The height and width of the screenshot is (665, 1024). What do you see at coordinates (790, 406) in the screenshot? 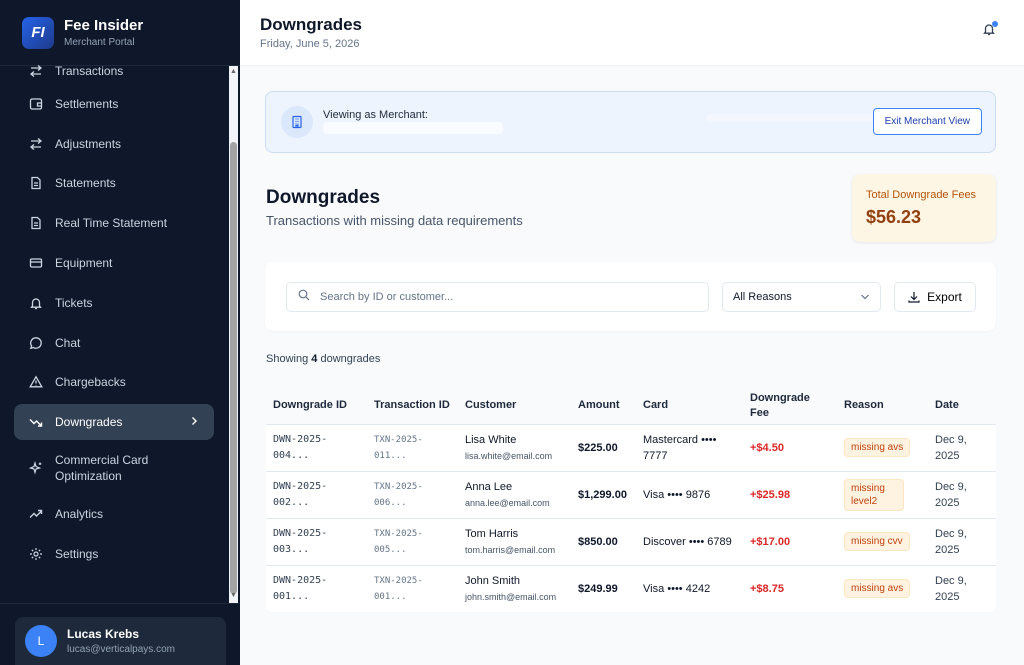
I see `column-header: Downgrade Fee` at bounding box center [790, 406].